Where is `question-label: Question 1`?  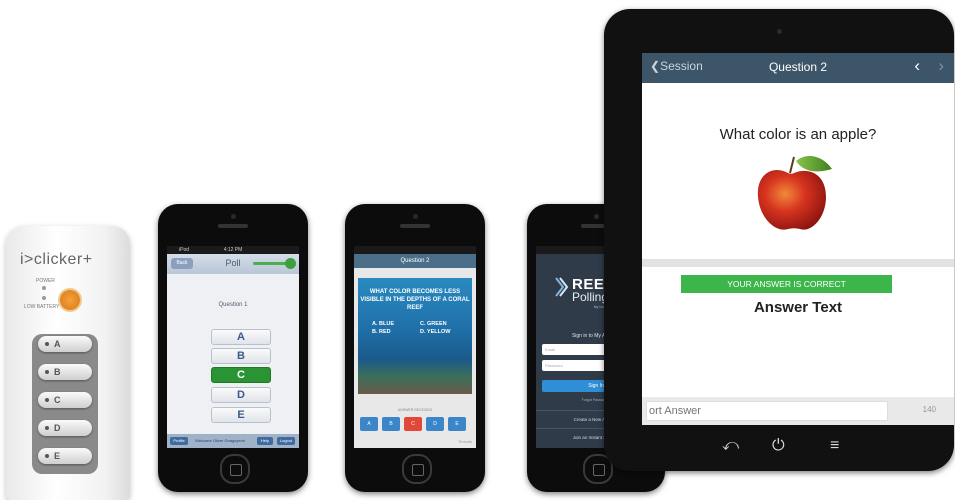 question-label: Question 1 is located at coordinates (233, 305).